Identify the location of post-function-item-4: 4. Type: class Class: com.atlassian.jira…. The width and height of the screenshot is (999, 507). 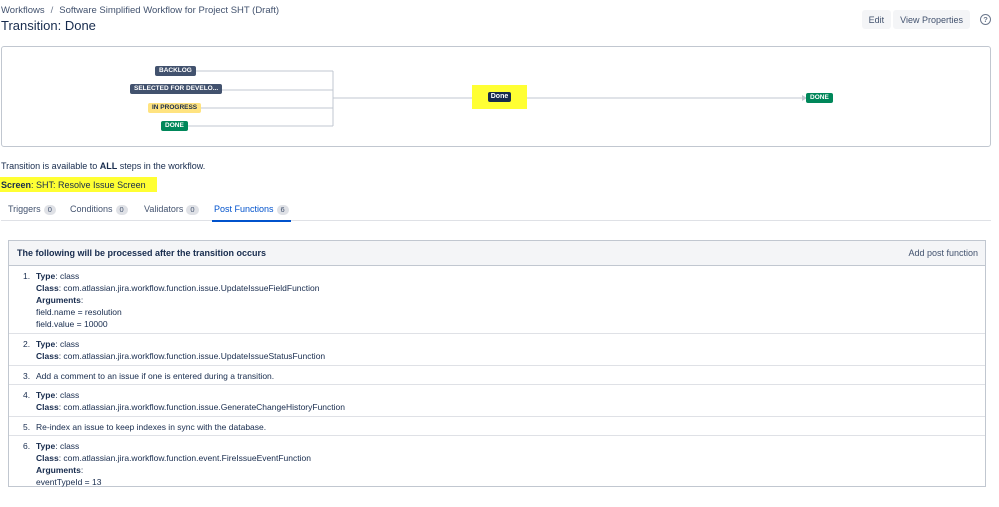
(497, 401).